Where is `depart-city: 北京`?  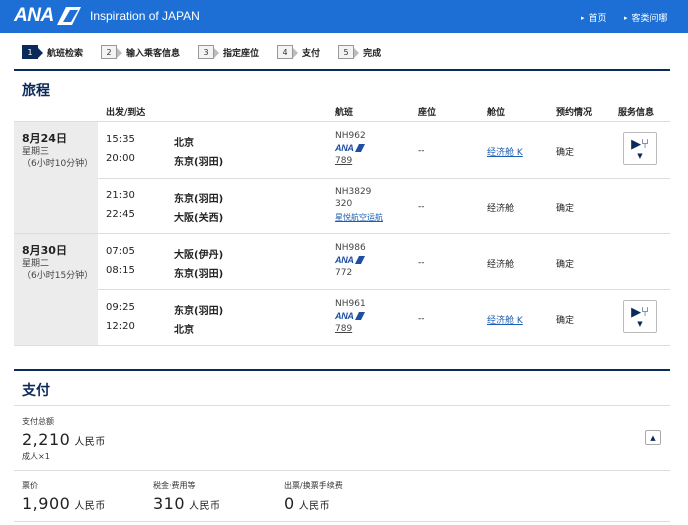 depart-city: 北京 is located at coordinates (184, 143).